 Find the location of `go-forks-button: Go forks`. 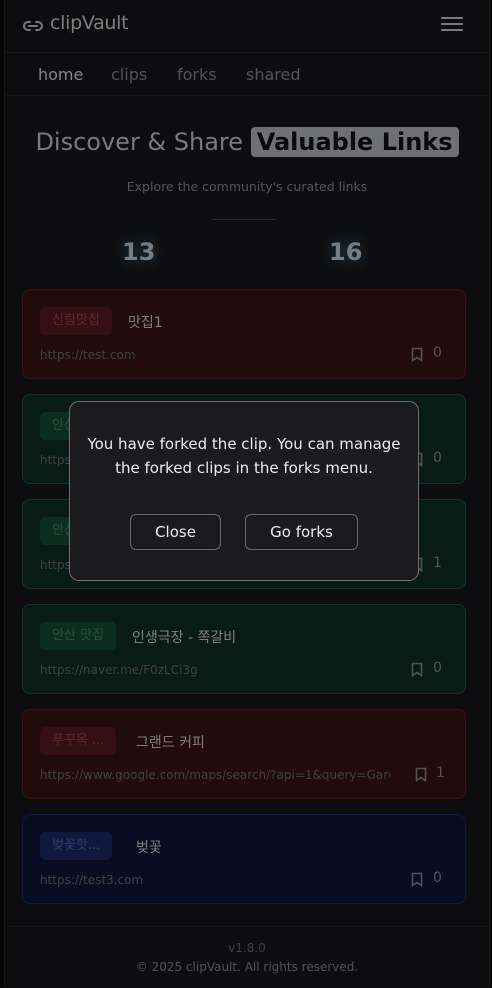

go-forks-button: Go forks is located at coordinates (301, 532).